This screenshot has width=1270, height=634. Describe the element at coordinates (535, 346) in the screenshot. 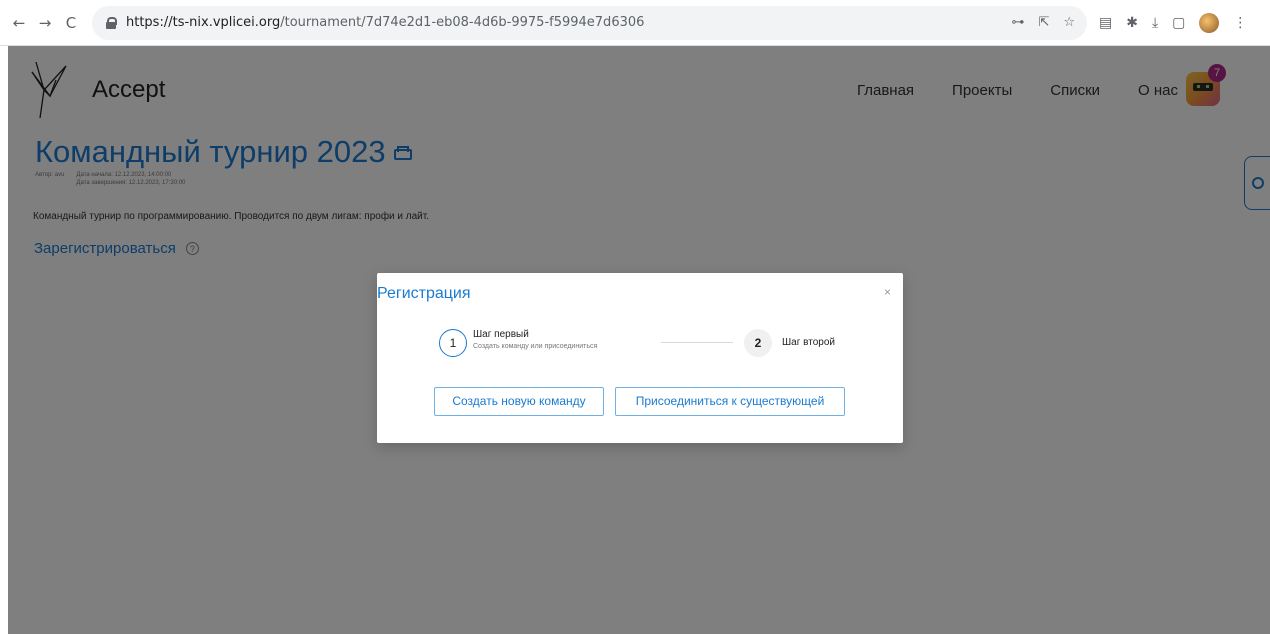

I see `step1-description: Создать команду или присоединиться` at that location.